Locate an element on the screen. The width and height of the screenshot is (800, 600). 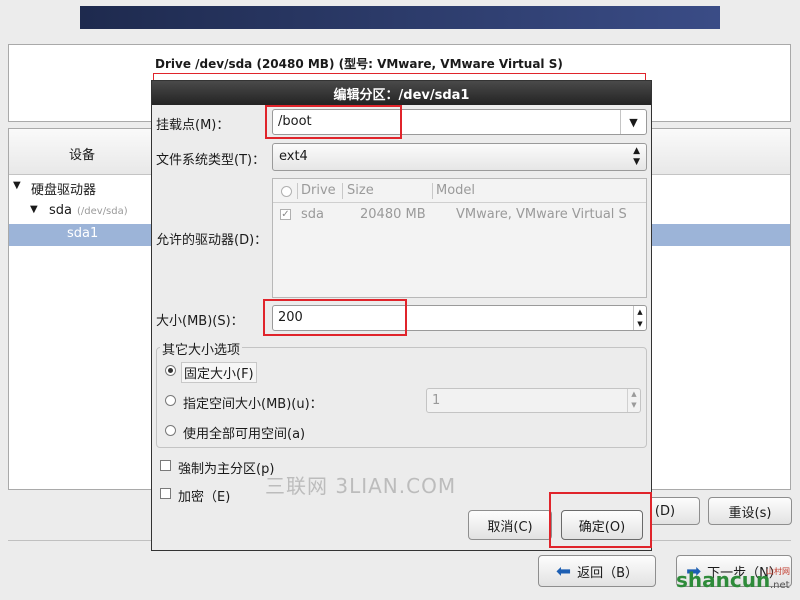
col-drive: Drive is located at coordinates (318, 190).